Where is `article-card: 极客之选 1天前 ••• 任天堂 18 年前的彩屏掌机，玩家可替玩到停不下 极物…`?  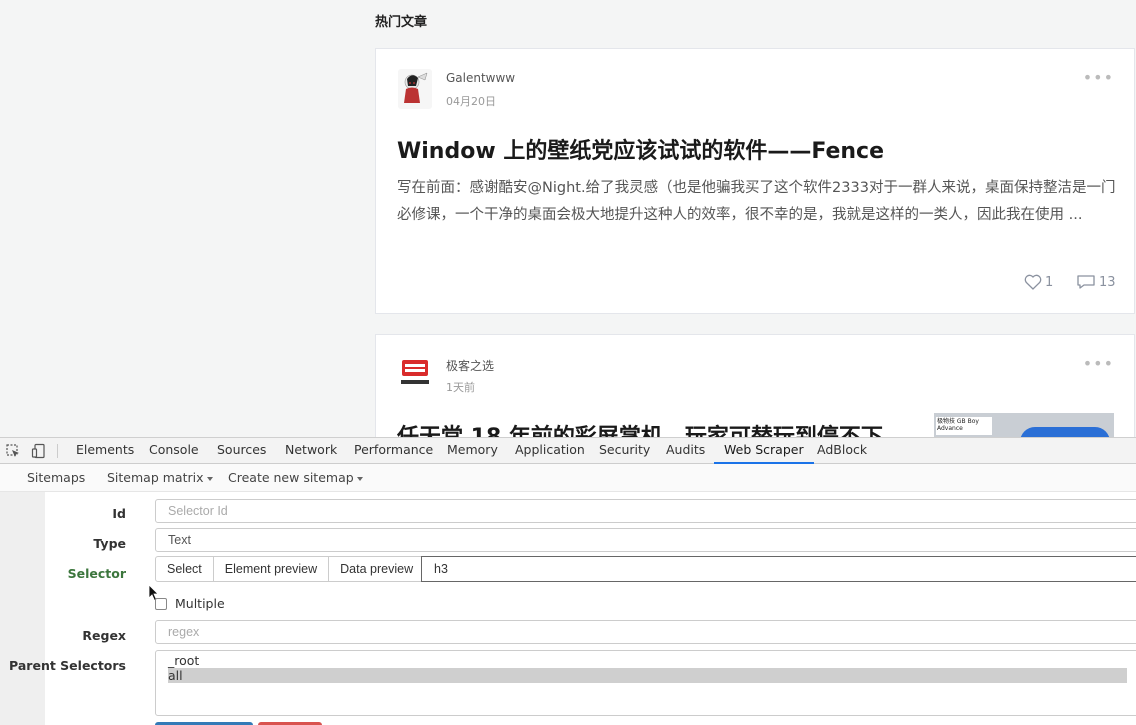
article-card: 极客之选 1天前 ••• 任天堂 18 年前的彩屏掌机，玩家可替玩到停不下 极物… is located at coordinates (755, 385).